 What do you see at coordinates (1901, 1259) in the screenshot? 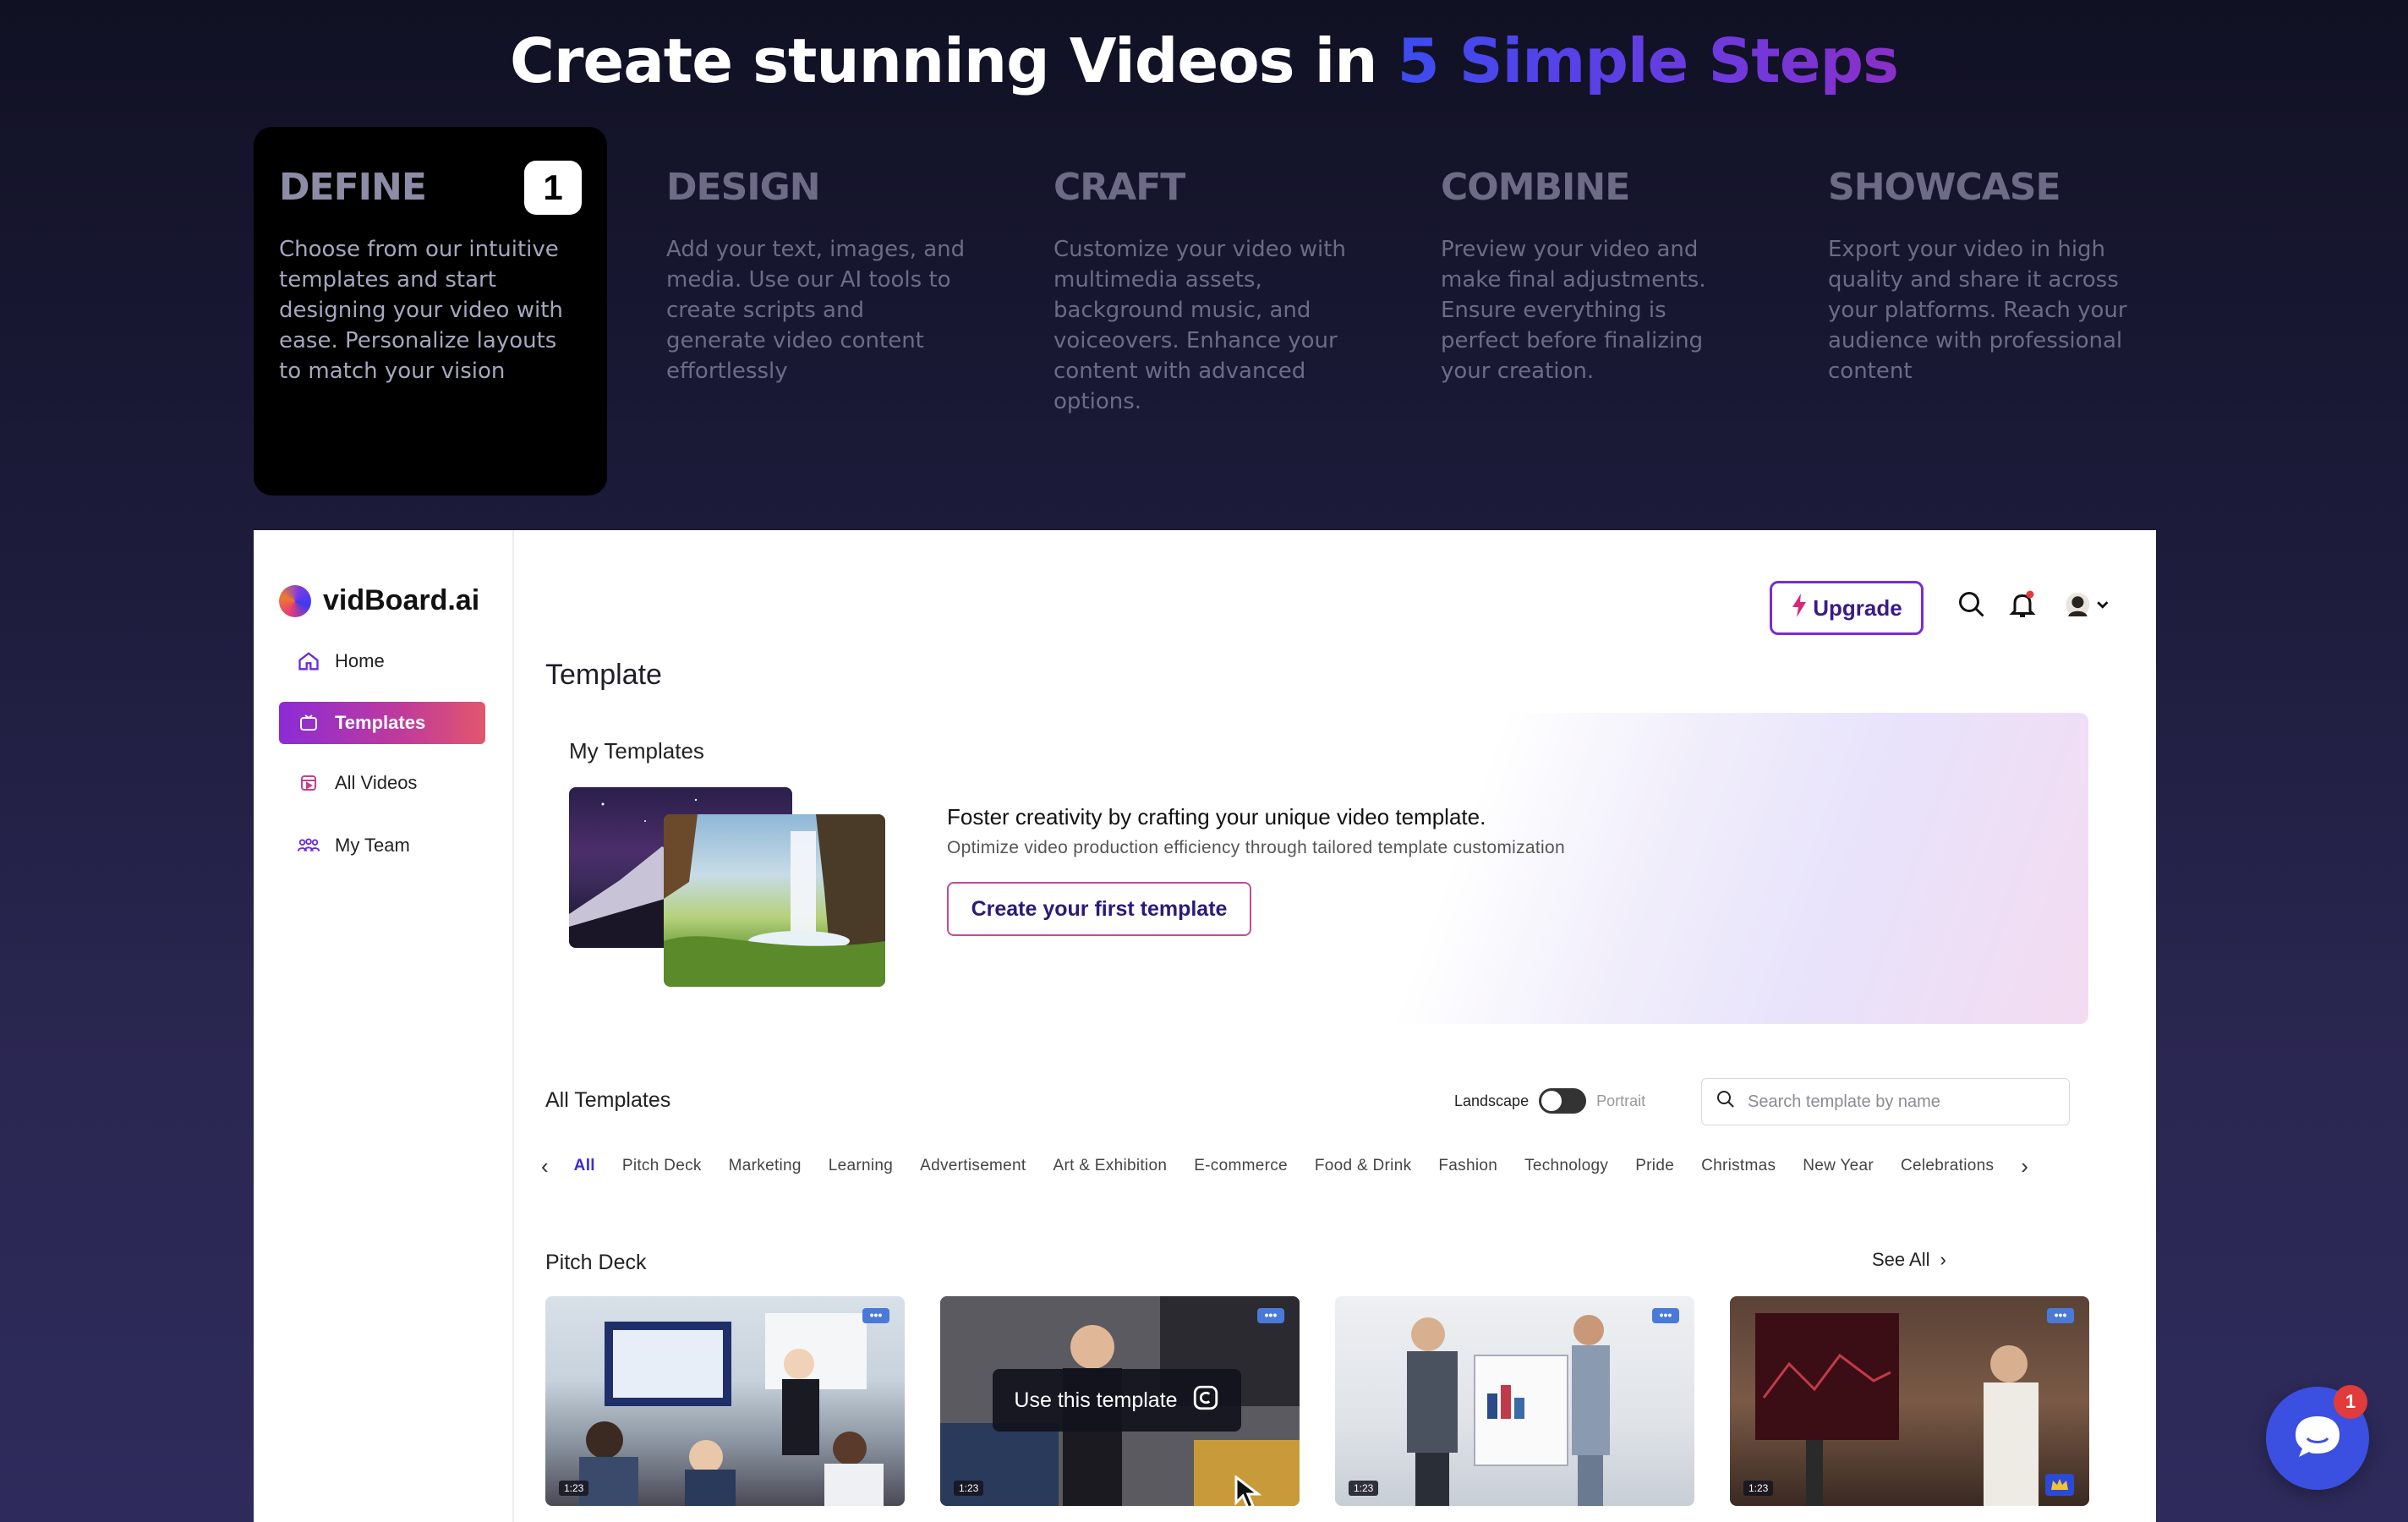
I see `see-all-label: See All` at bounding box center [1901, 1259].